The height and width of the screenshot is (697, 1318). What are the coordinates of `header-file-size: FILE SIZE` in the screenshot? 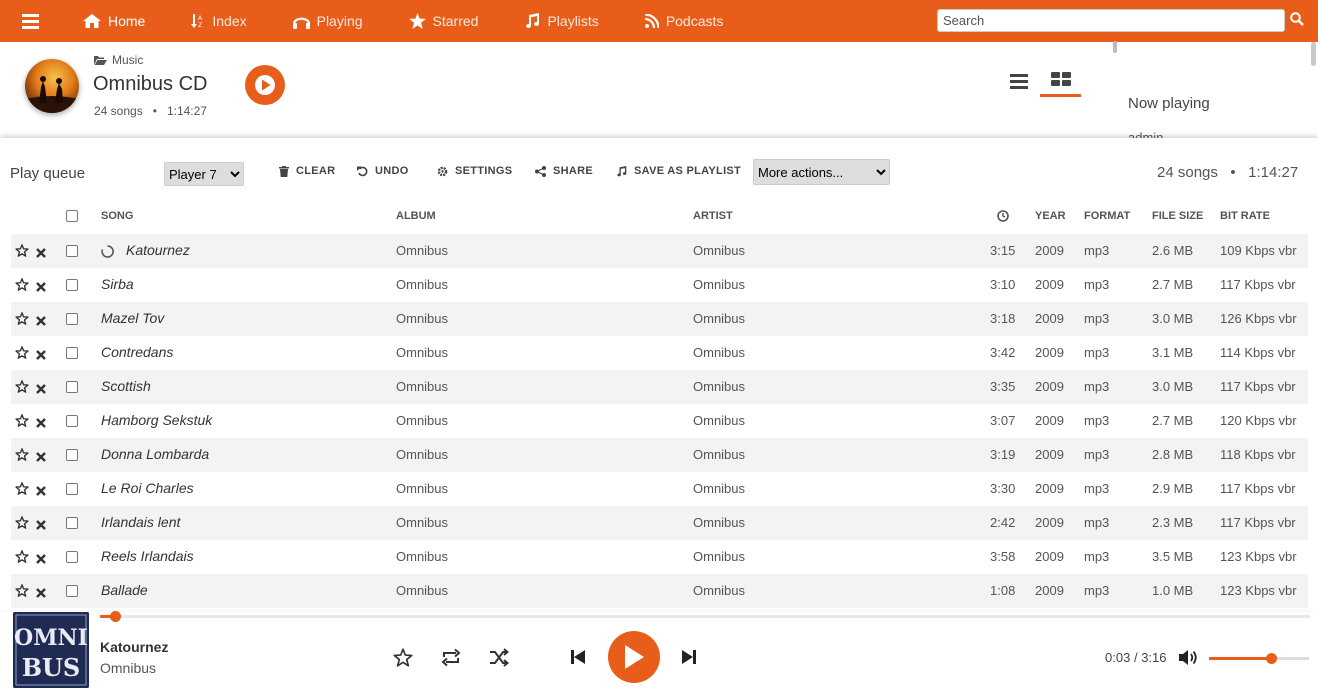 It's located at (1177, 216).